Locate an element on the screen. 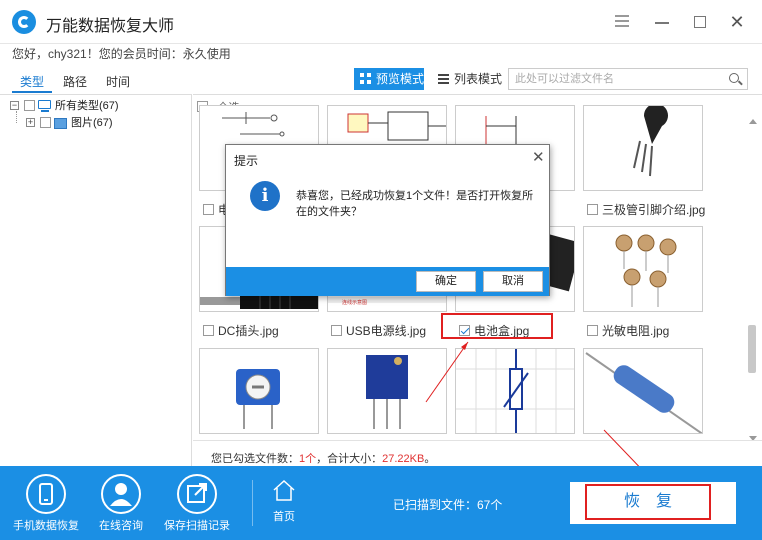 The height and width of the screenshot is (540, 762). user-support-icon is located at coordinates (121, 494).